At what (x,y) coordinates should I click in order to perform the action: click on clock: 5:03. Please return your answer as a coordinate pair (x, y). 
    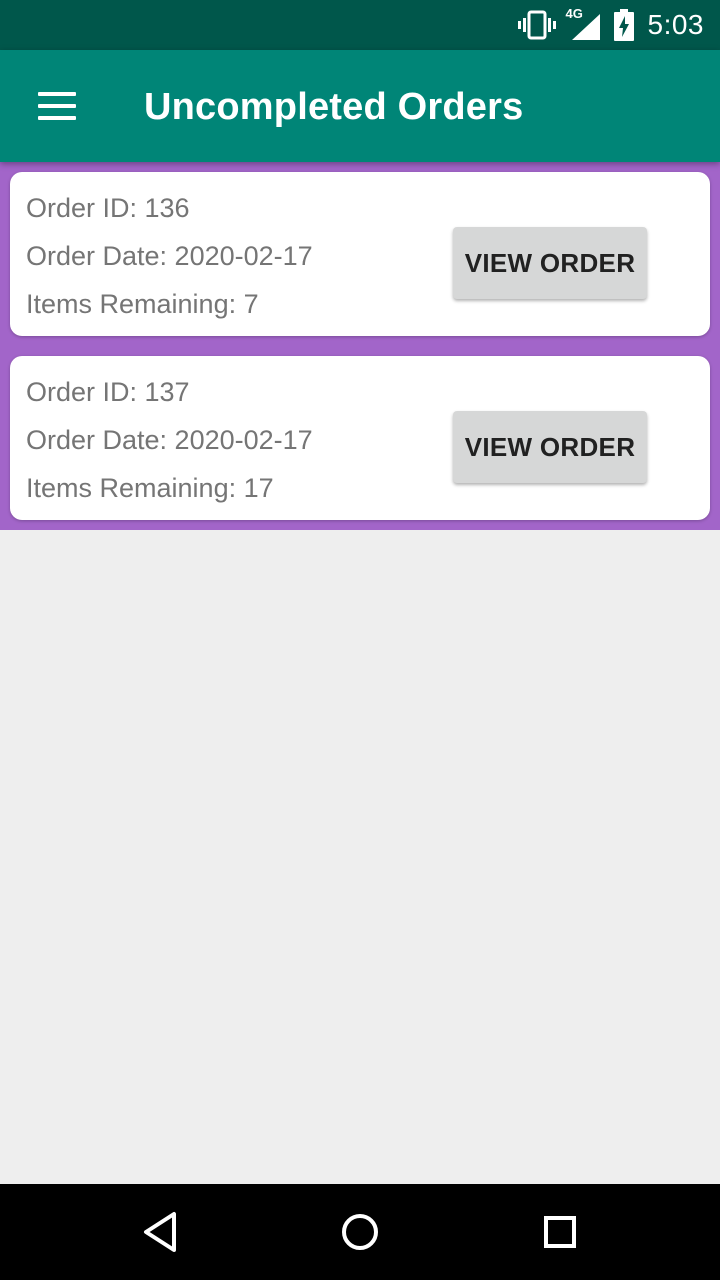
    Looking at the image, I should click on (675, 24).